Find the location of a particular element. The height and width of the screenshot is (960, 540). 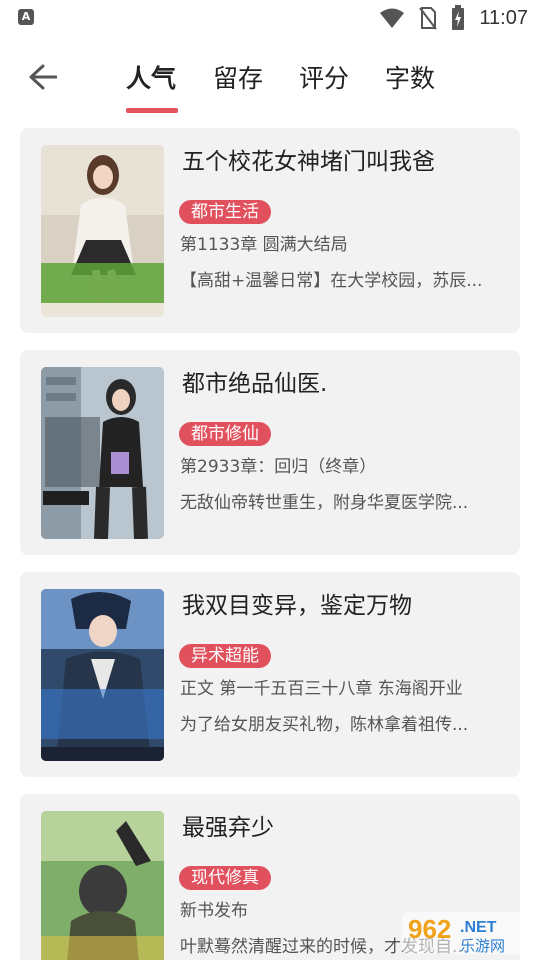

svg-text: 乐游网 is located at coordinates (482, 946).